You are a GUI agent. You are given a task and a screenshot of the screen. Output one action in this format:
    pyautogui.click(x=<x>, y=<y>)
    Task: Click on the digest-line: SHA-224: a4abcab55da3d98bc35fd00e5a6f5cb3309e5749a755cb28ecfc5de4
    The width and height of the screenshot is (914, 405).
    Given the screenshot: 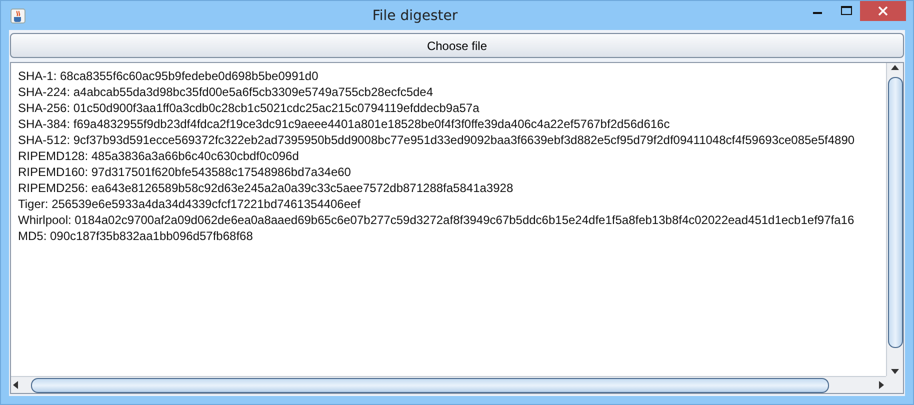 What is the action you would take?
    pyautogui.click(x=226, y=92)
    